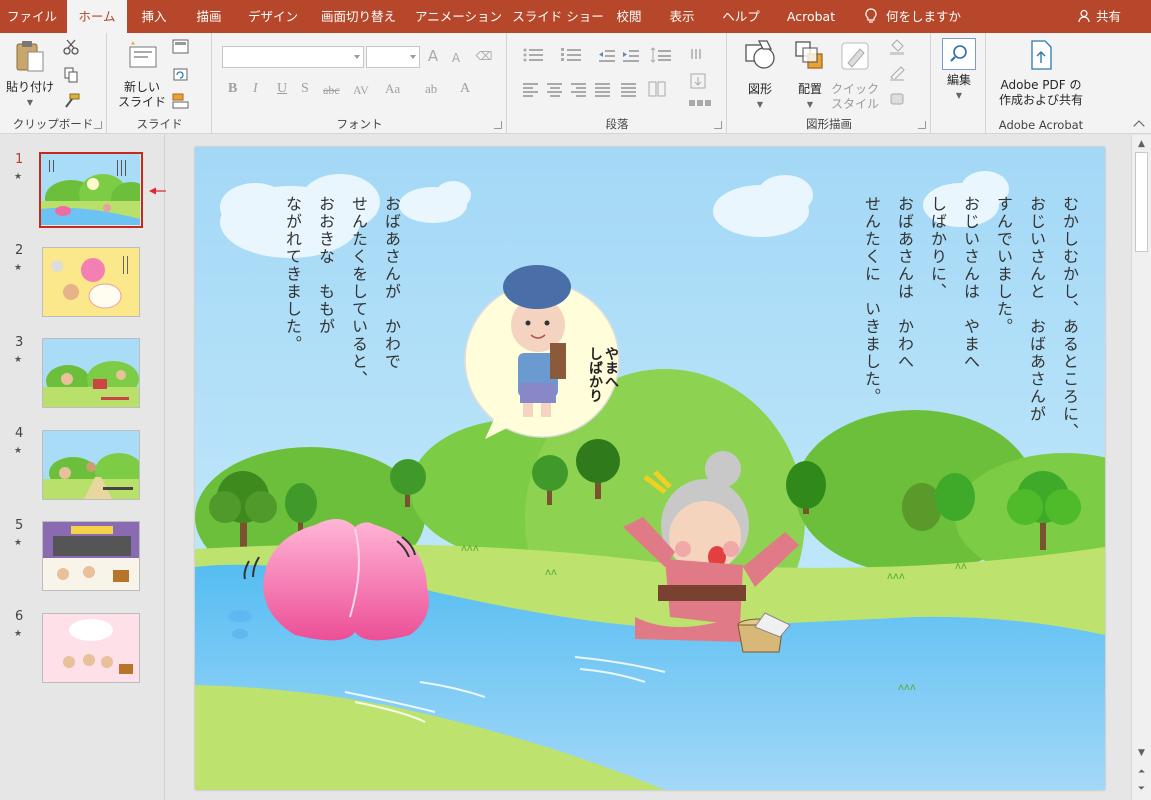  I want to click on vertical-scrollbar: ▲ ▼ ⏶ ⏷, so click(1141, 467).